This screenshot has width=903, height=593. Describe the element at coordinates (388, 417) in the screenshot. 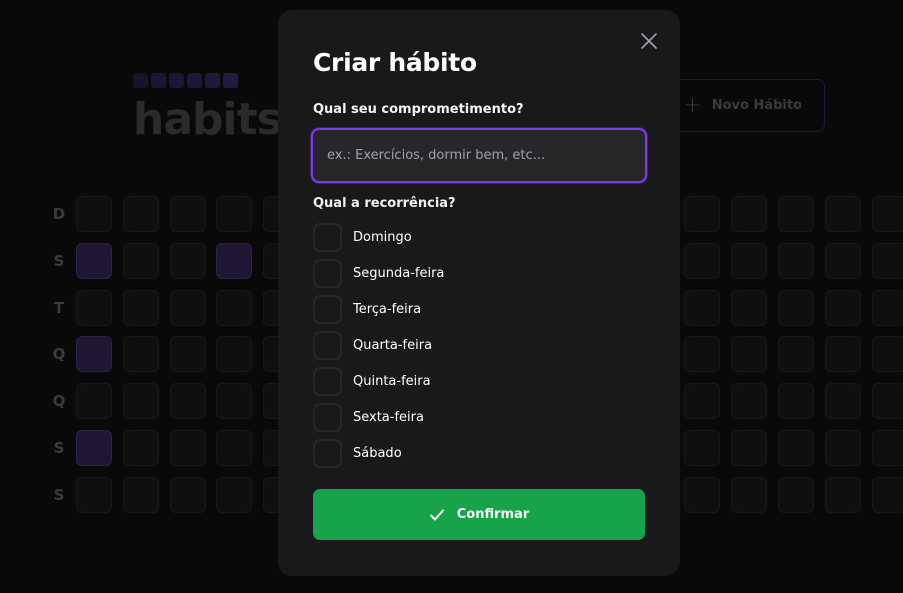

I see `day-label: Sexta-feira` at that location.